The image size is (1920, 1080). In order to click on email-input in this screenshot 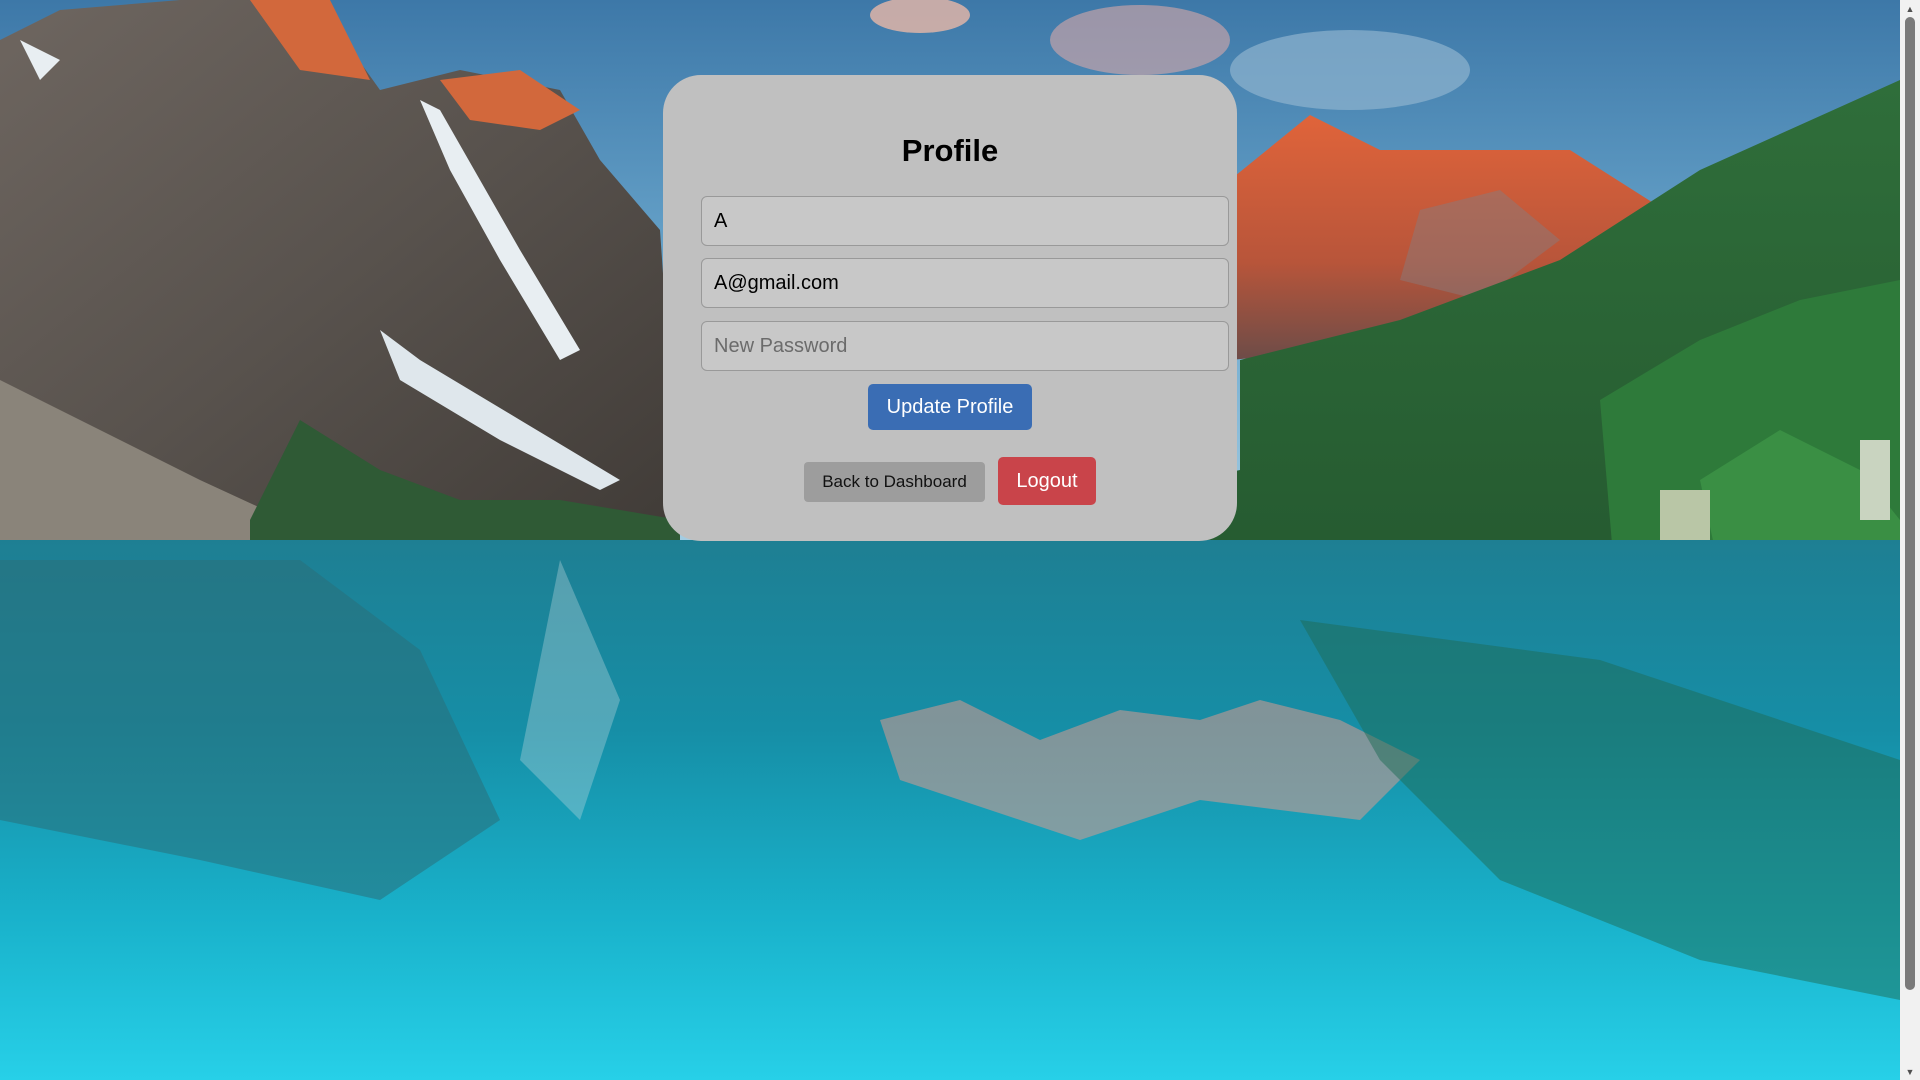, I will do `click(965, 283)`.